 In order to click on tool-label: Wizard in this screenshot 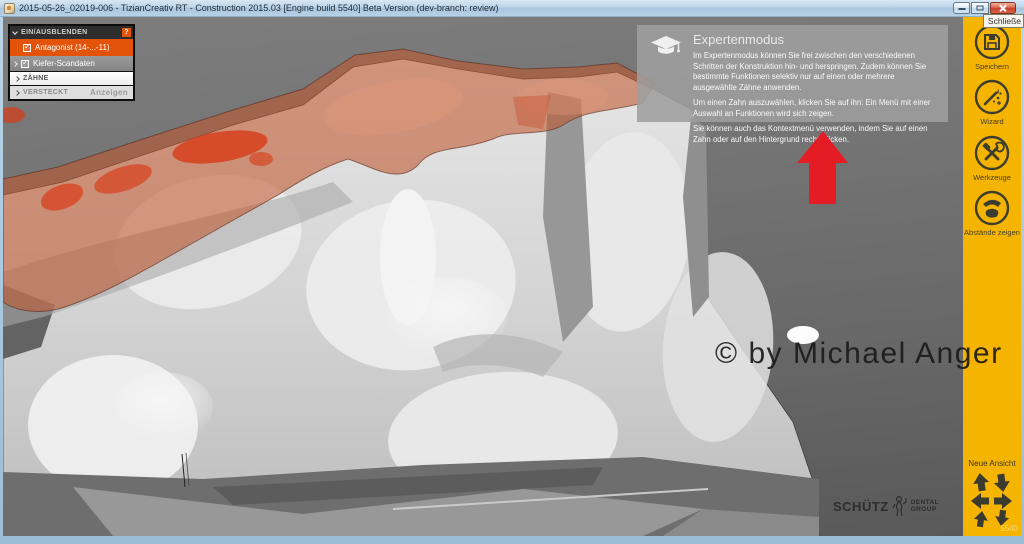, I will do `click(992, 122)`.